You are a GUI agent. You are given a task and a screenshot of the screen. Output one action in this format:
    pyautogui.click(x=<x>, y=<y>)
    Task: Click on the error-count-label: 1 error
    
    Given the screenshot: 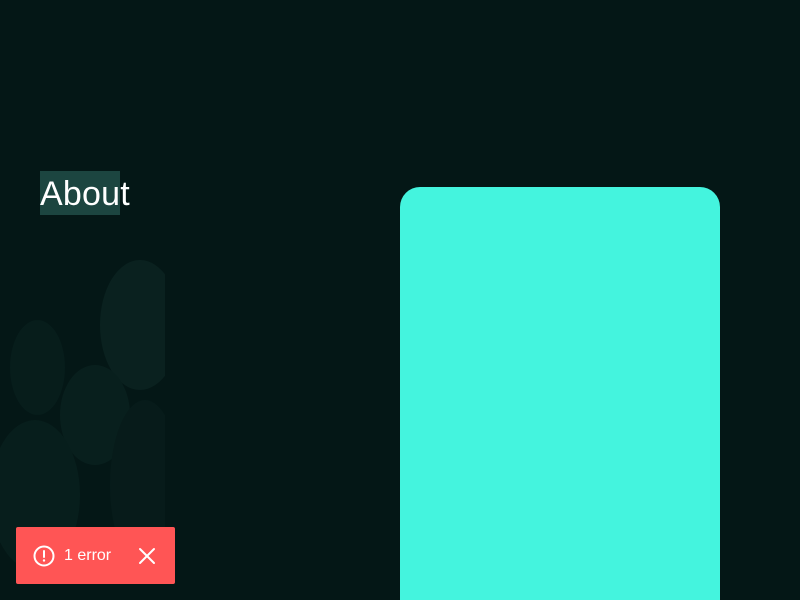 What is the action you would take?
    pyautogui.click(x=88, y=555)
    